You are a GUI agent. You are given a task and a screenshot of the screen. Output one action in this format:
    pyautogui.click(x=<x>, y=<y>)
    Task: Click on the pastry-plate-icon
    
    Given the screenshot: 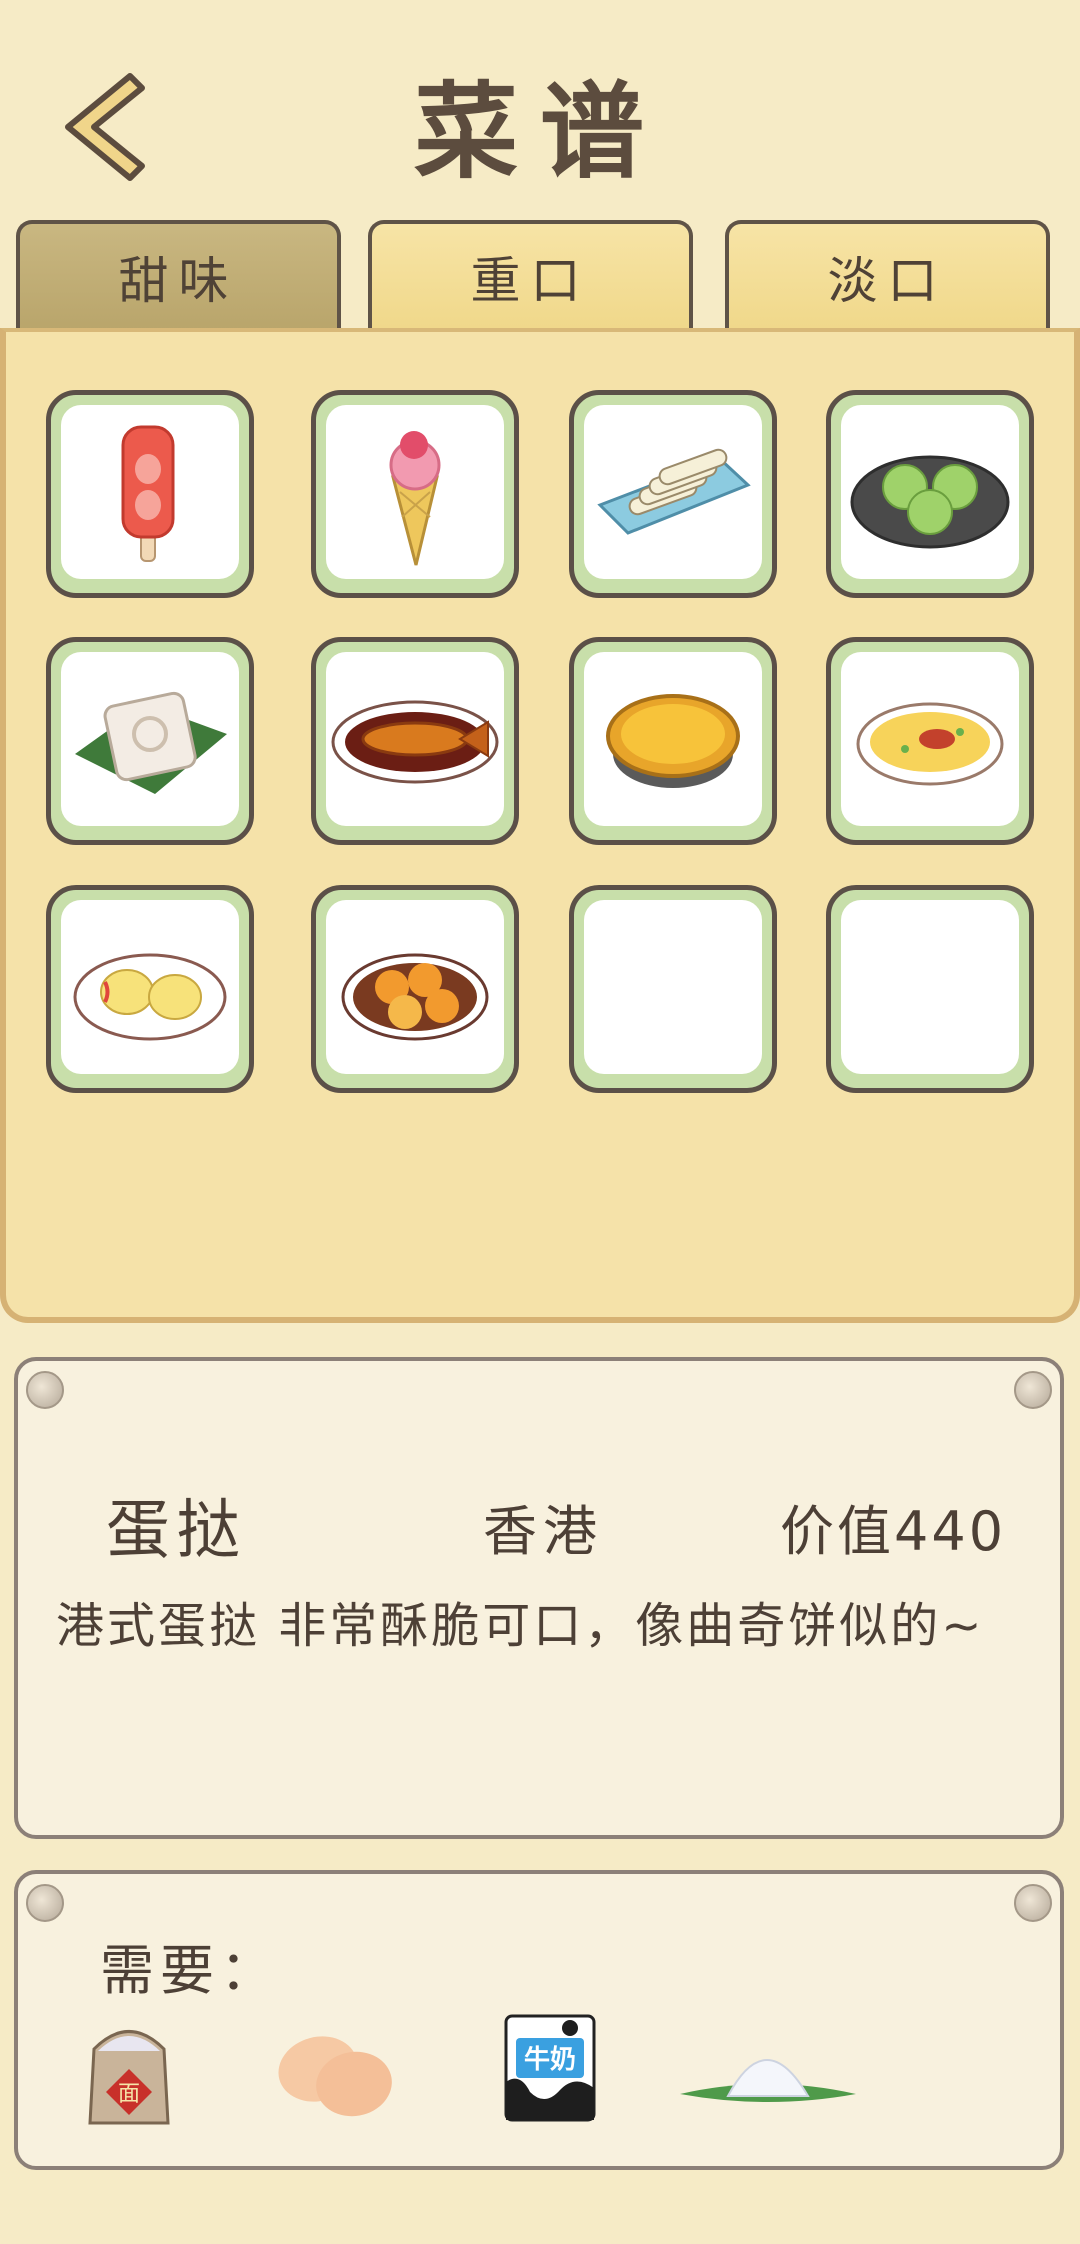 What is the action you would take?
    pyautogui.click(x=150, y=997)
    